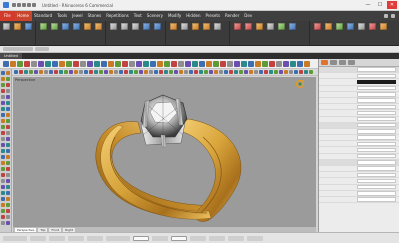 This screenshot has width=399, height=243. Describe the element at coordinates (292, 26) in the screenshot. I see `measure-button` at that location.